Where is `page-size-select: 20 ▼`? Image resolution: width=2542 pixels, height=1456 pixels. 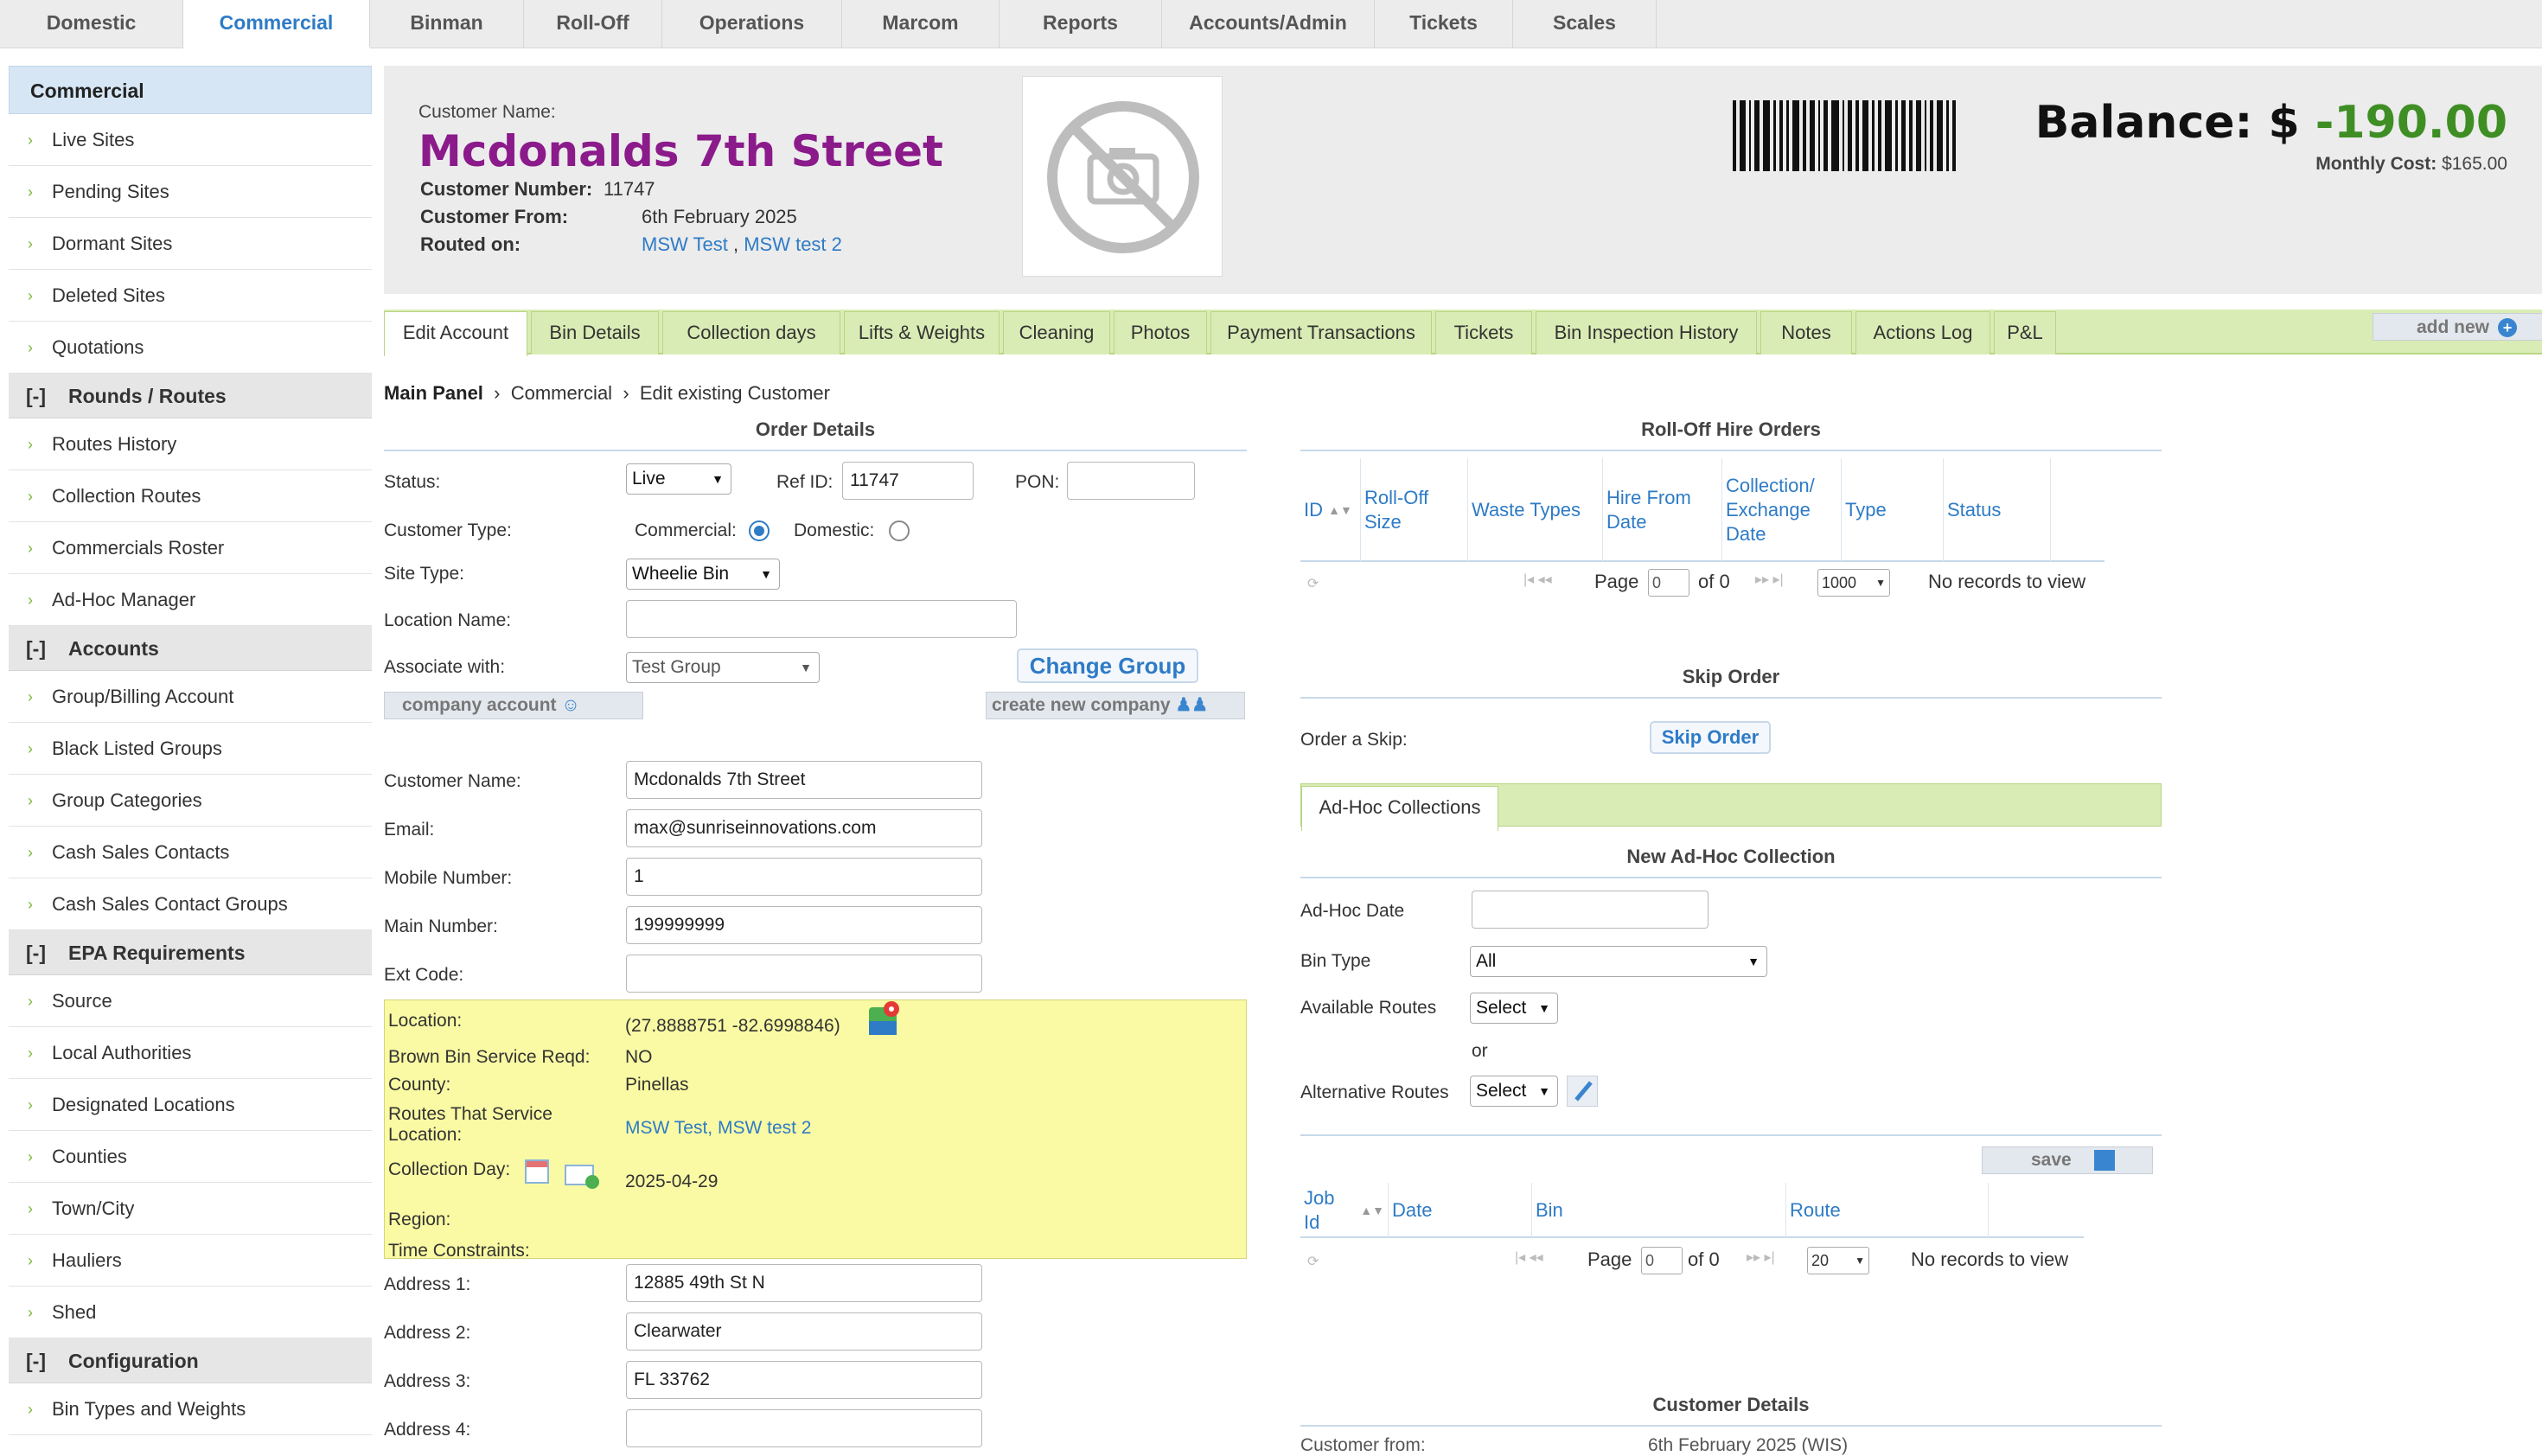 page-size-select: 20 ▼ is located at coordinates (1838, 1260).